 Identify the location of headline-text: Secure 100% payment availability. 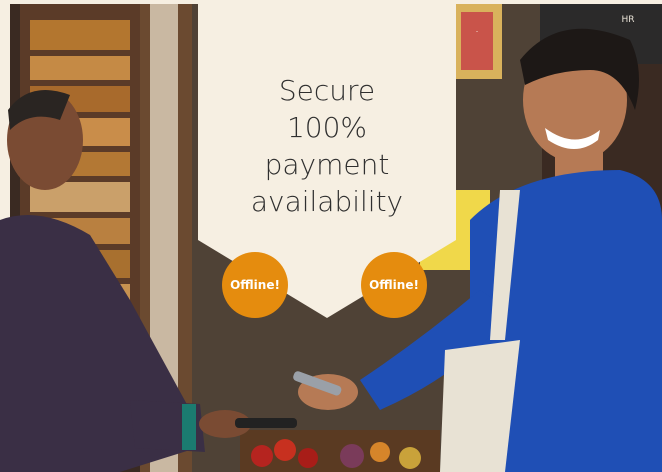
(327, 146).